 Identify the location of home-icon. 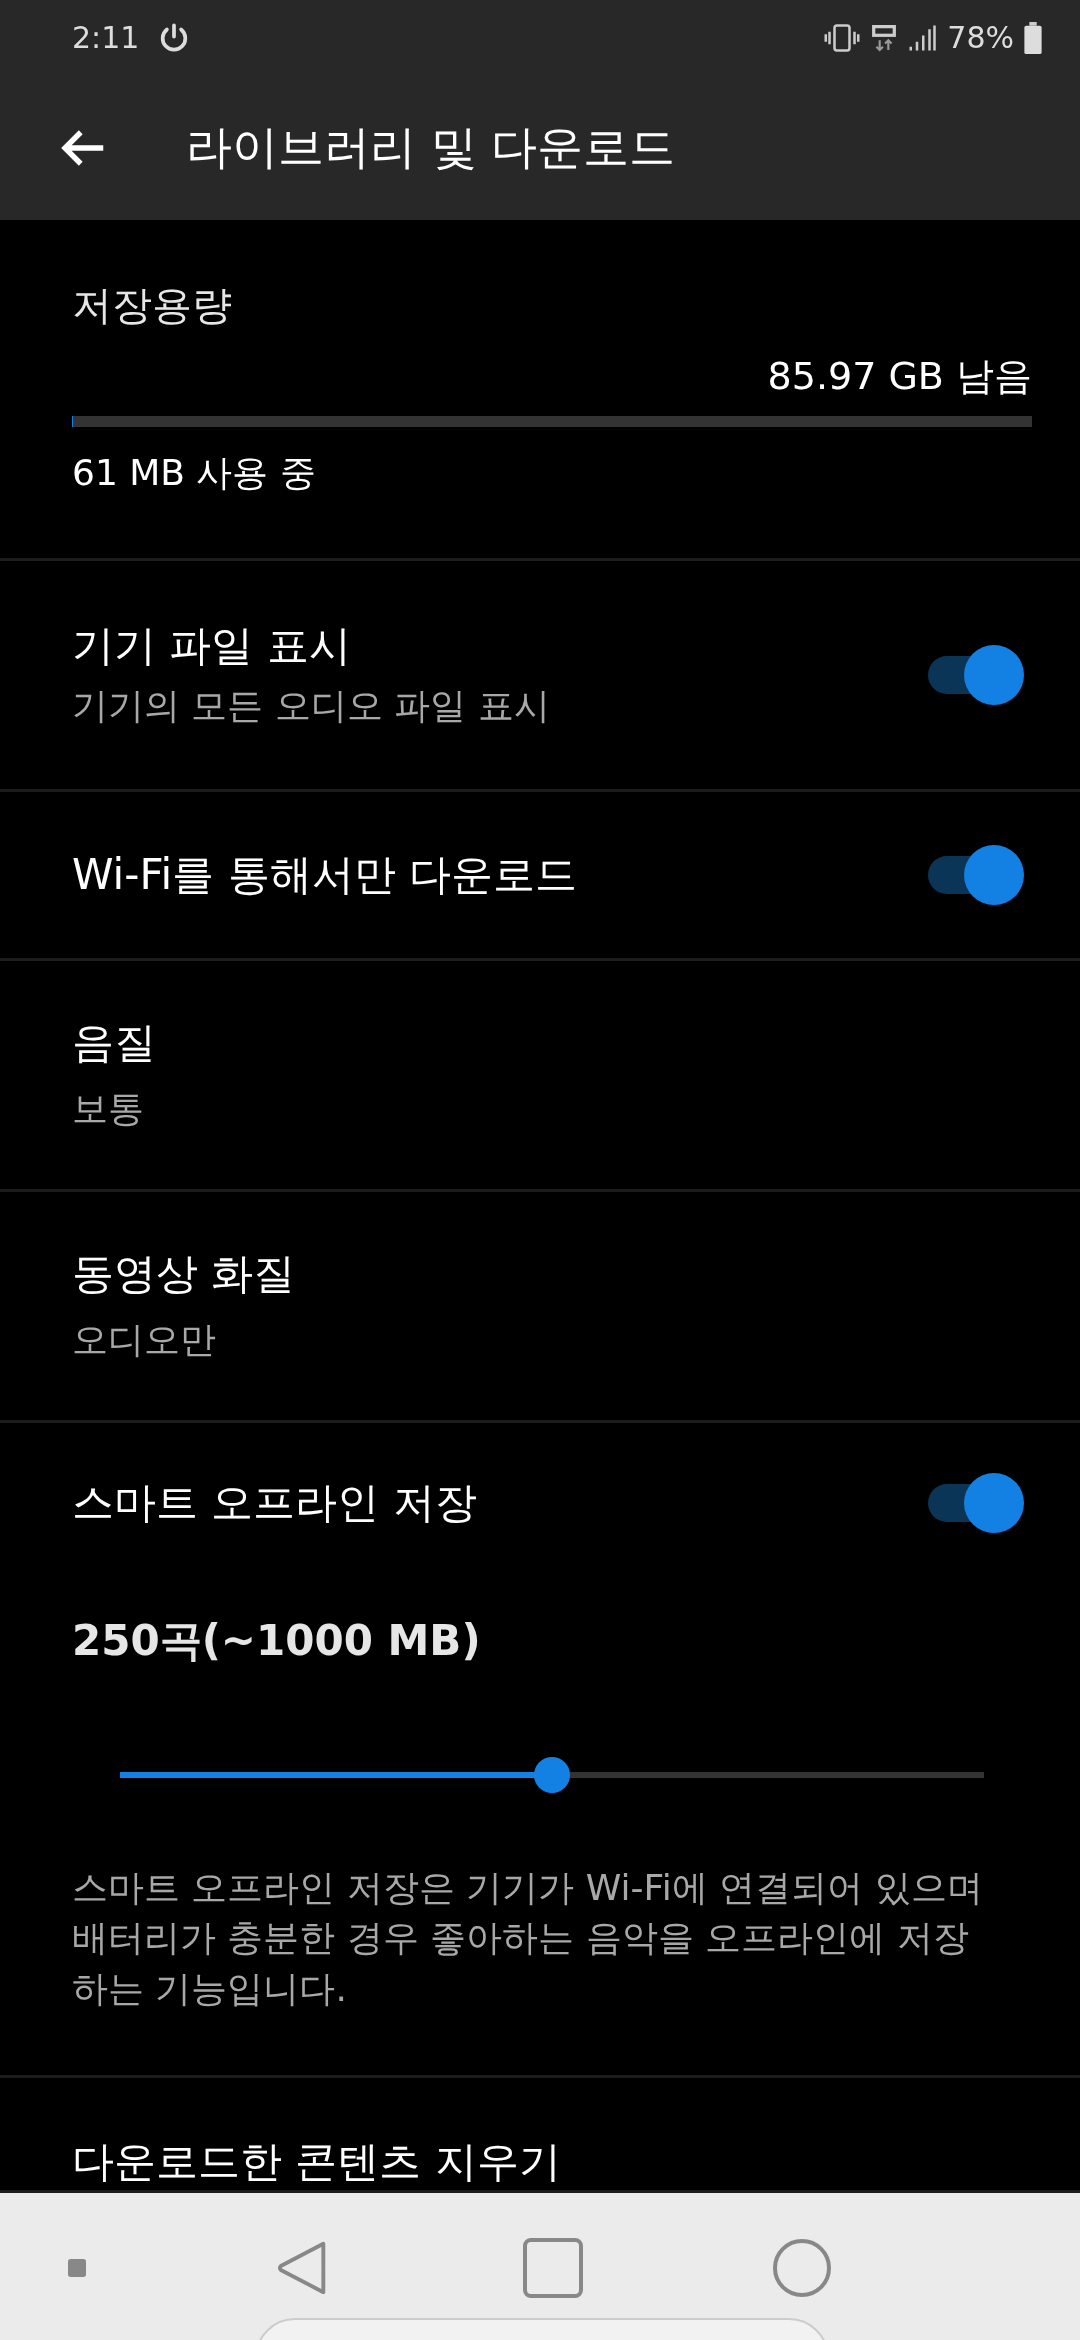
(802, 2268).